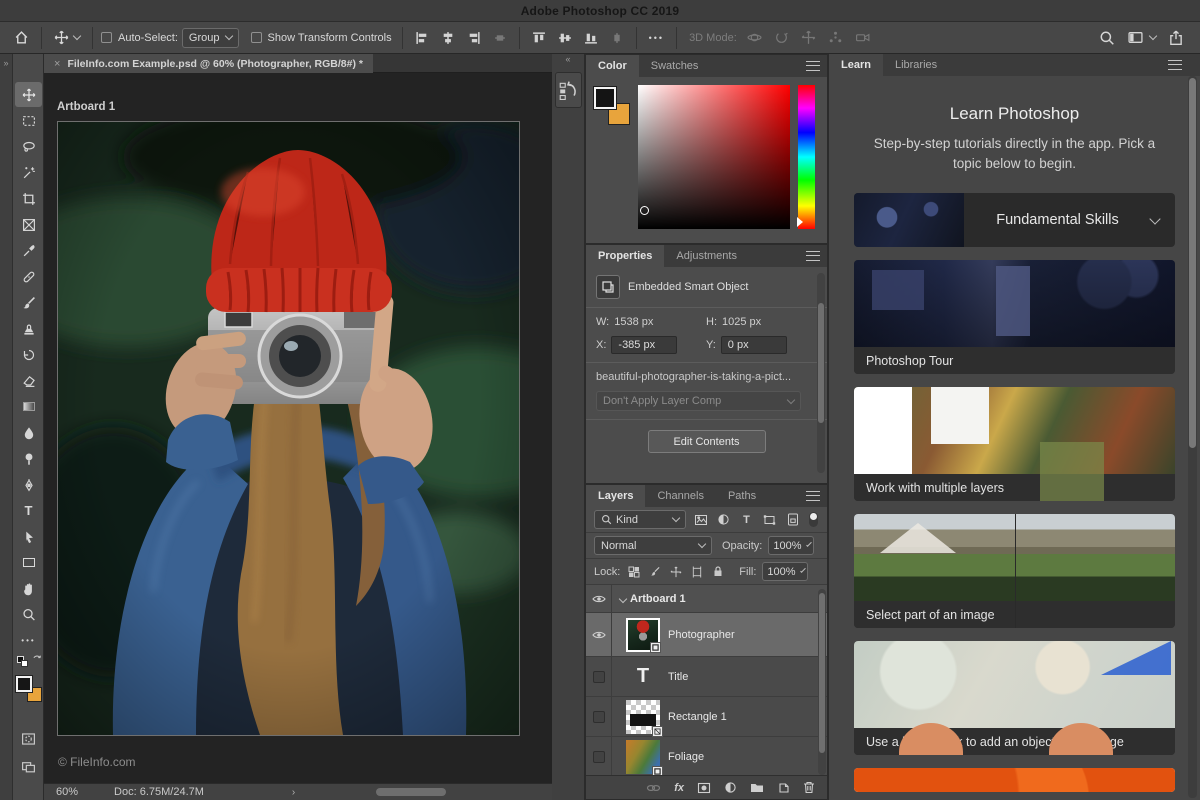  Describe the element at coordinates (28, 198) in the screenshot. I see `tool-crop` at that location.